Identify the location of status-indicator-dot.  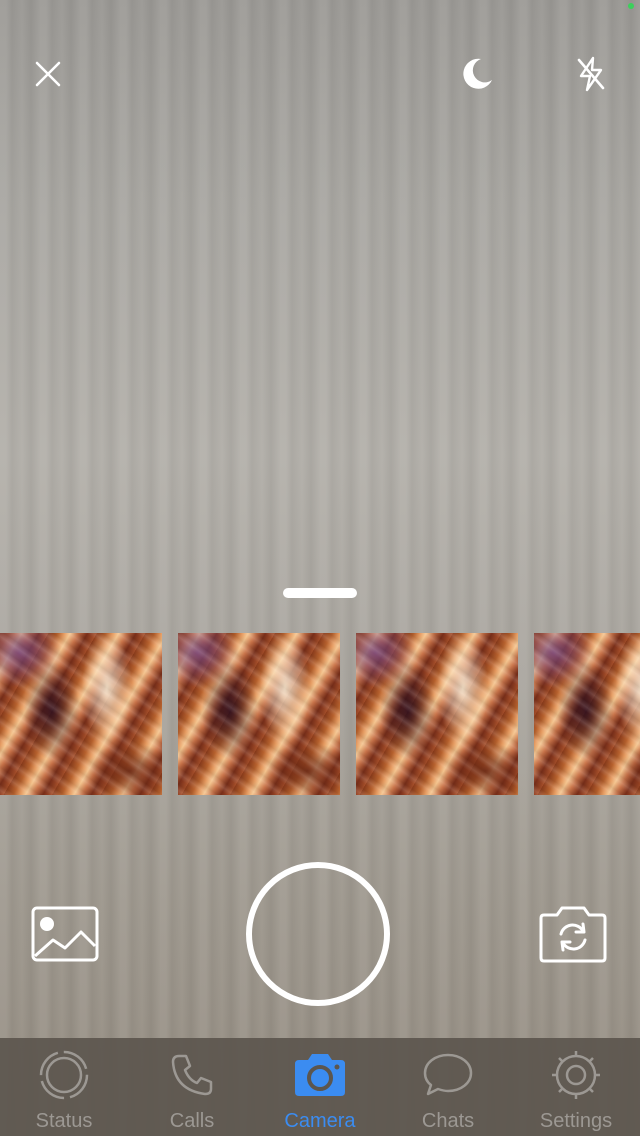
(631, 6).